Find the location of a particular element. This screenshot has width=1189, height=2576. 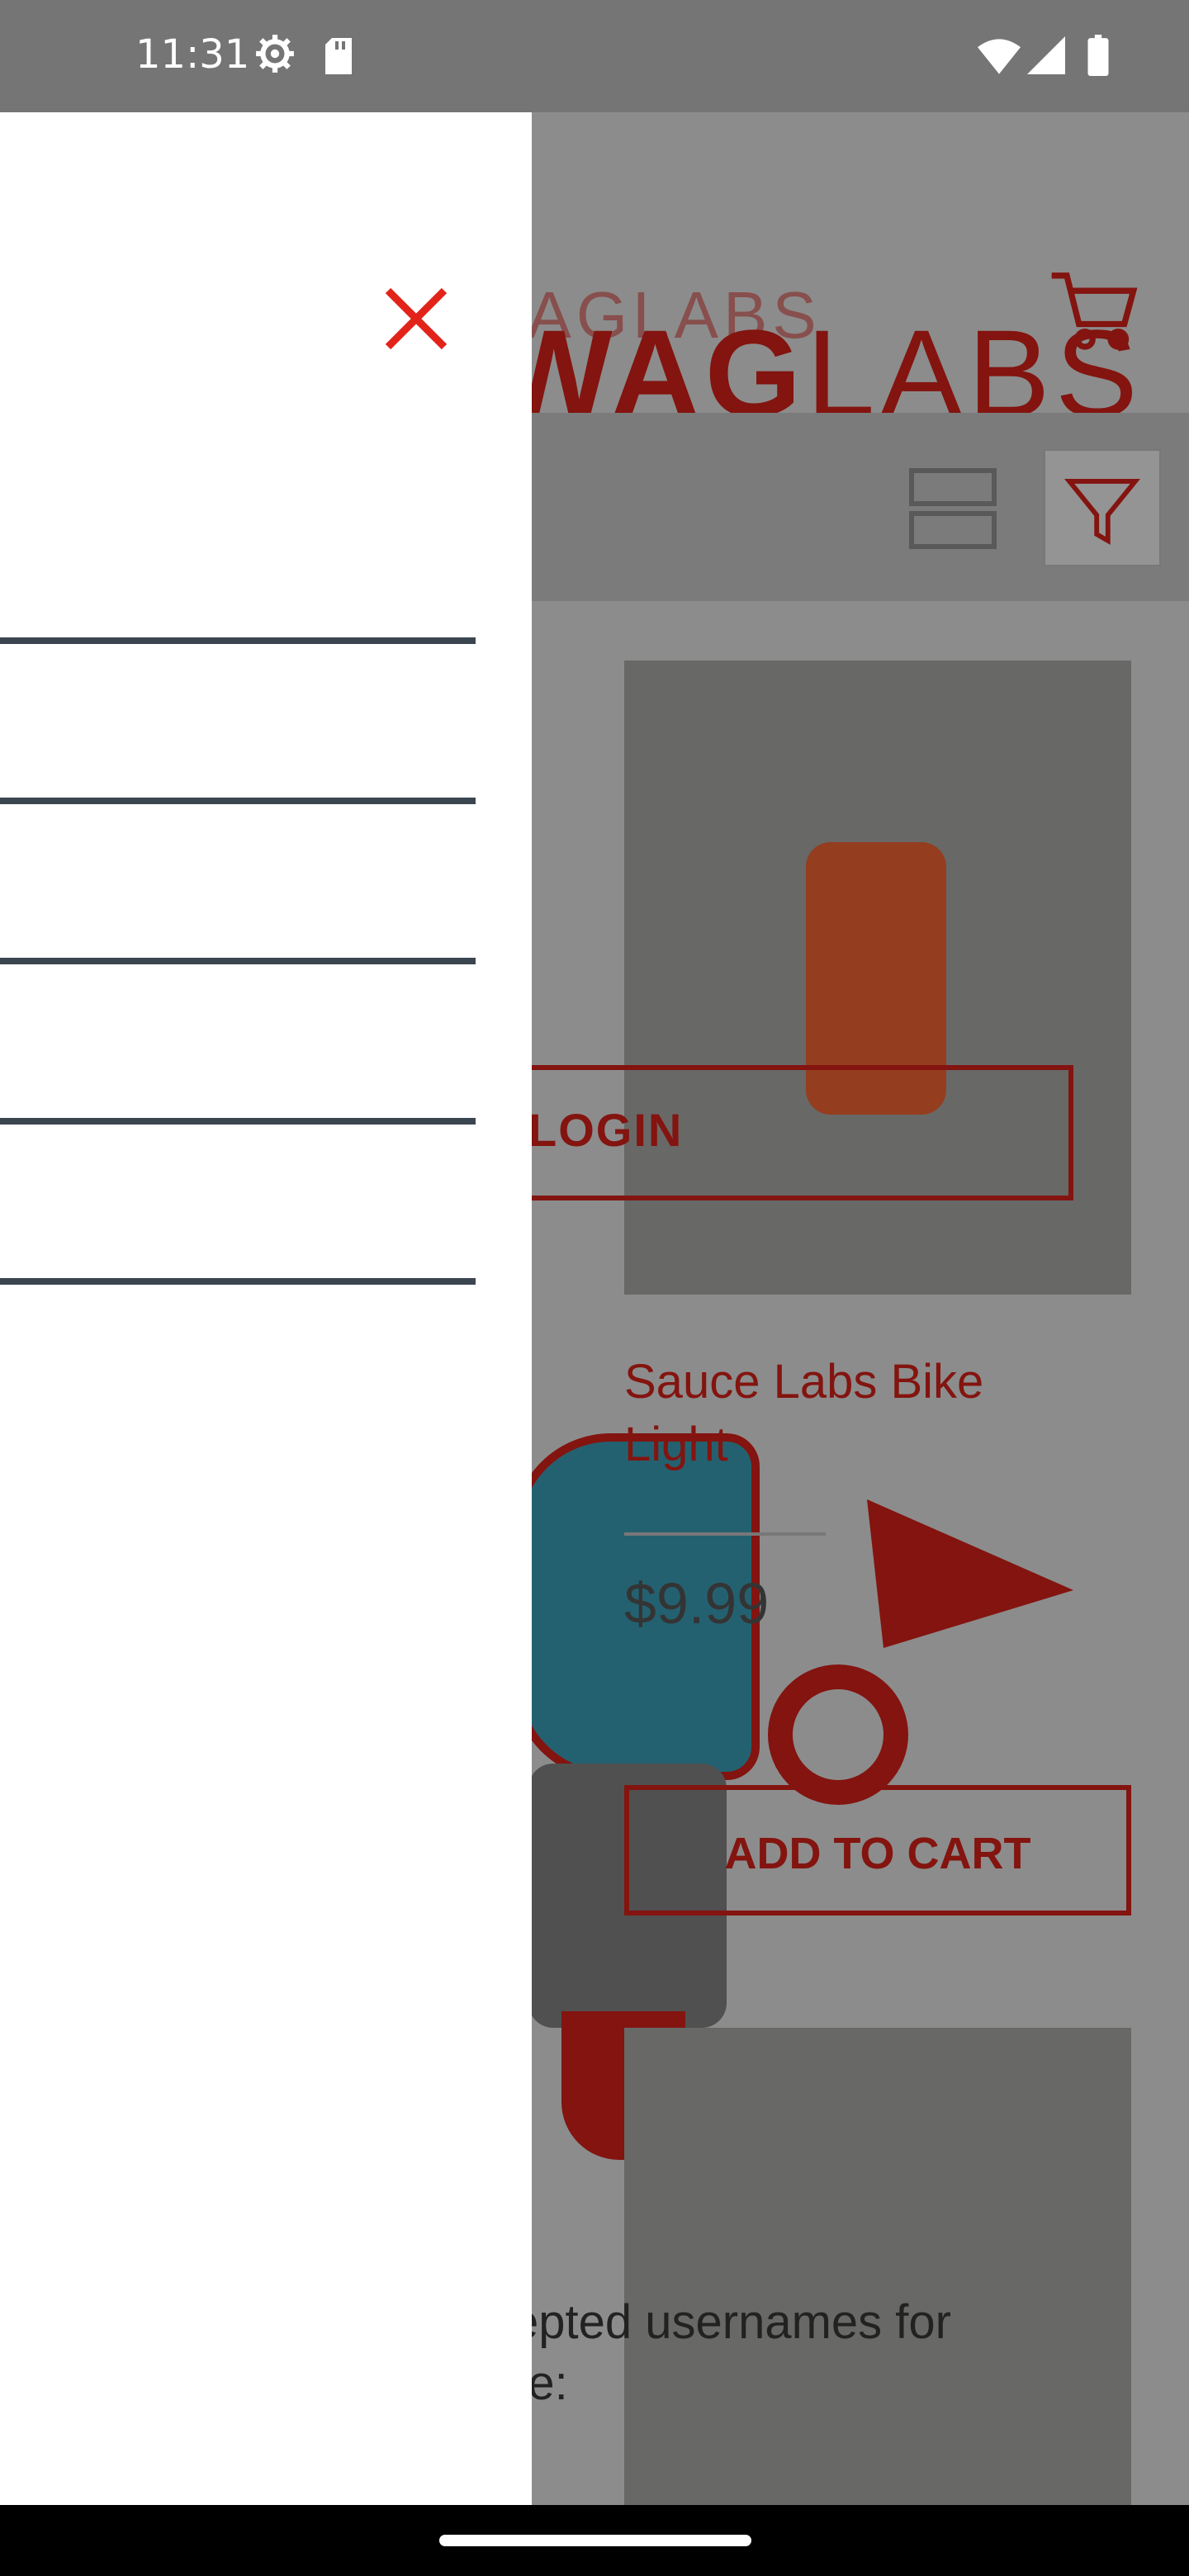

status-time: 11:31 is located at coordinates (192, 54).